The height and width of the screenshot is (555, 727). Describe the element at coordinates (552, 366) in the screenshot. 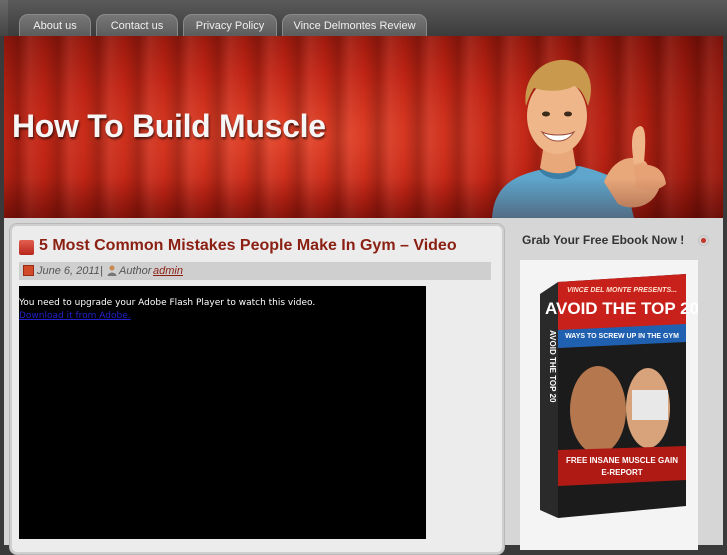

I see `ebook-spine-text: AVOID THE TOP 20` at that location.